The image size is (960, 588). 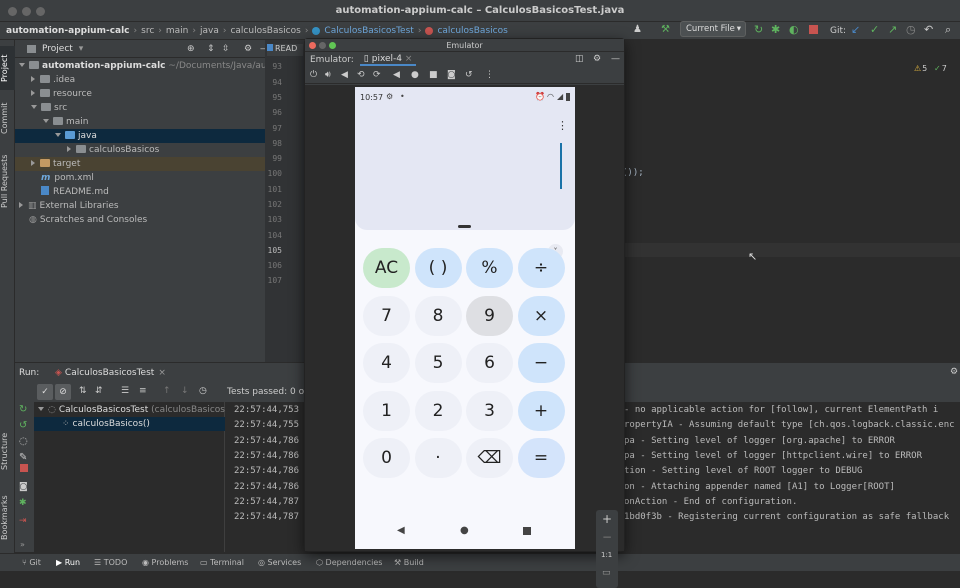 I want to click on nav-home-icon: ●, so click(x=464, y=530).